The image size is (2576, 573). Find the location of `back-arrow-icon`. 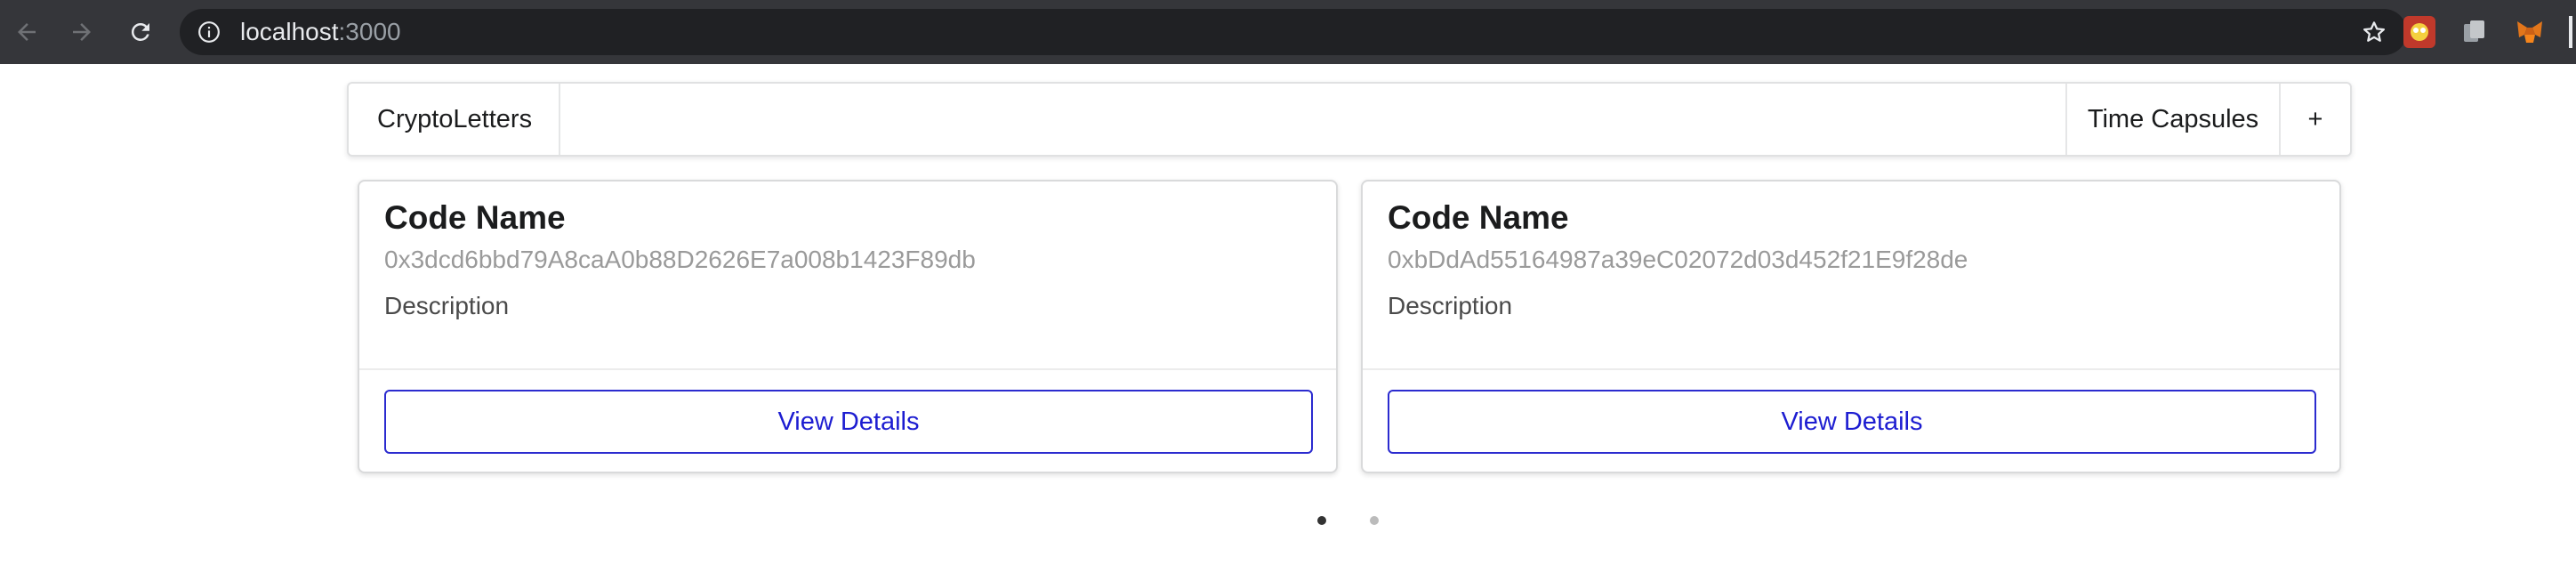

back-arrow-icon is located at coordinates (27, 32).